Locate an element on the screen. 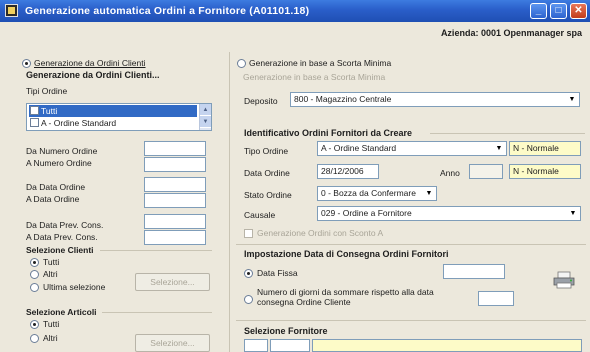 This screenshot has width=590, height=352. fornitore-code-input is located at coordinates (256, 345).